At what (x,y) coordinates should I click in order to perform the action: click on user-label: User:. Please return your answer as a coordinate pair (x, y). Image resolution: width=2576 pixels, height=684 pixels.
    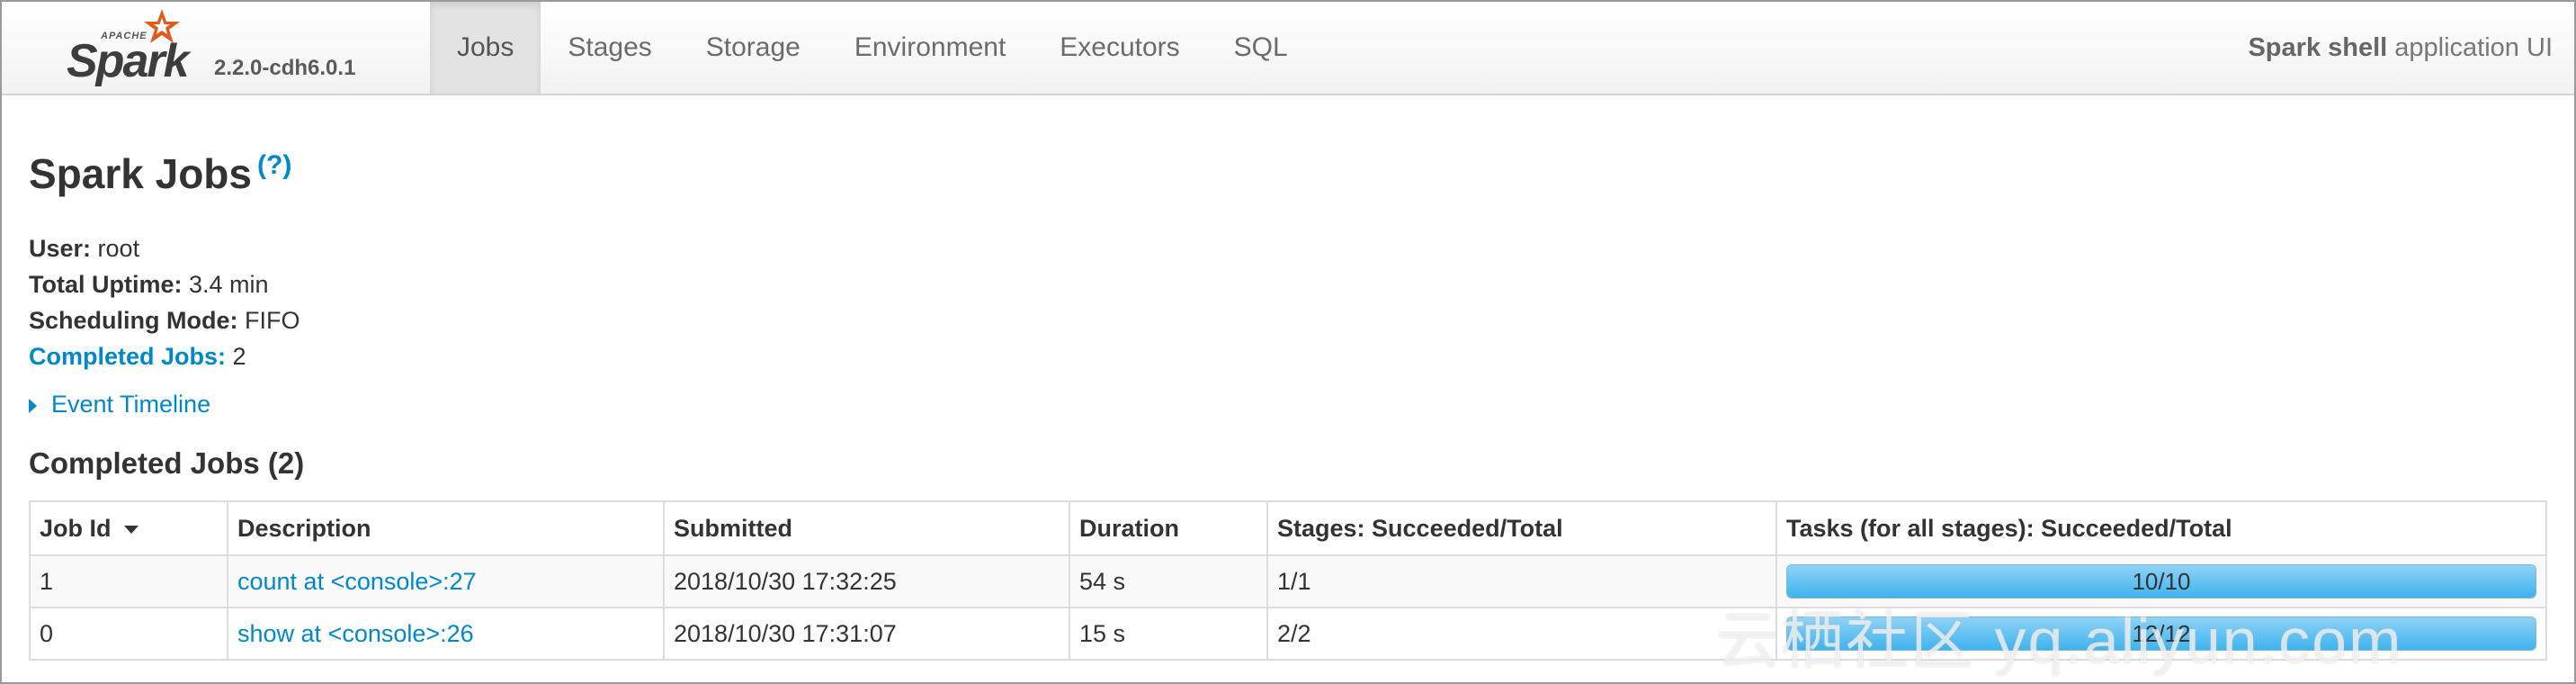
    Looking at the image, I should click on (60, 249).